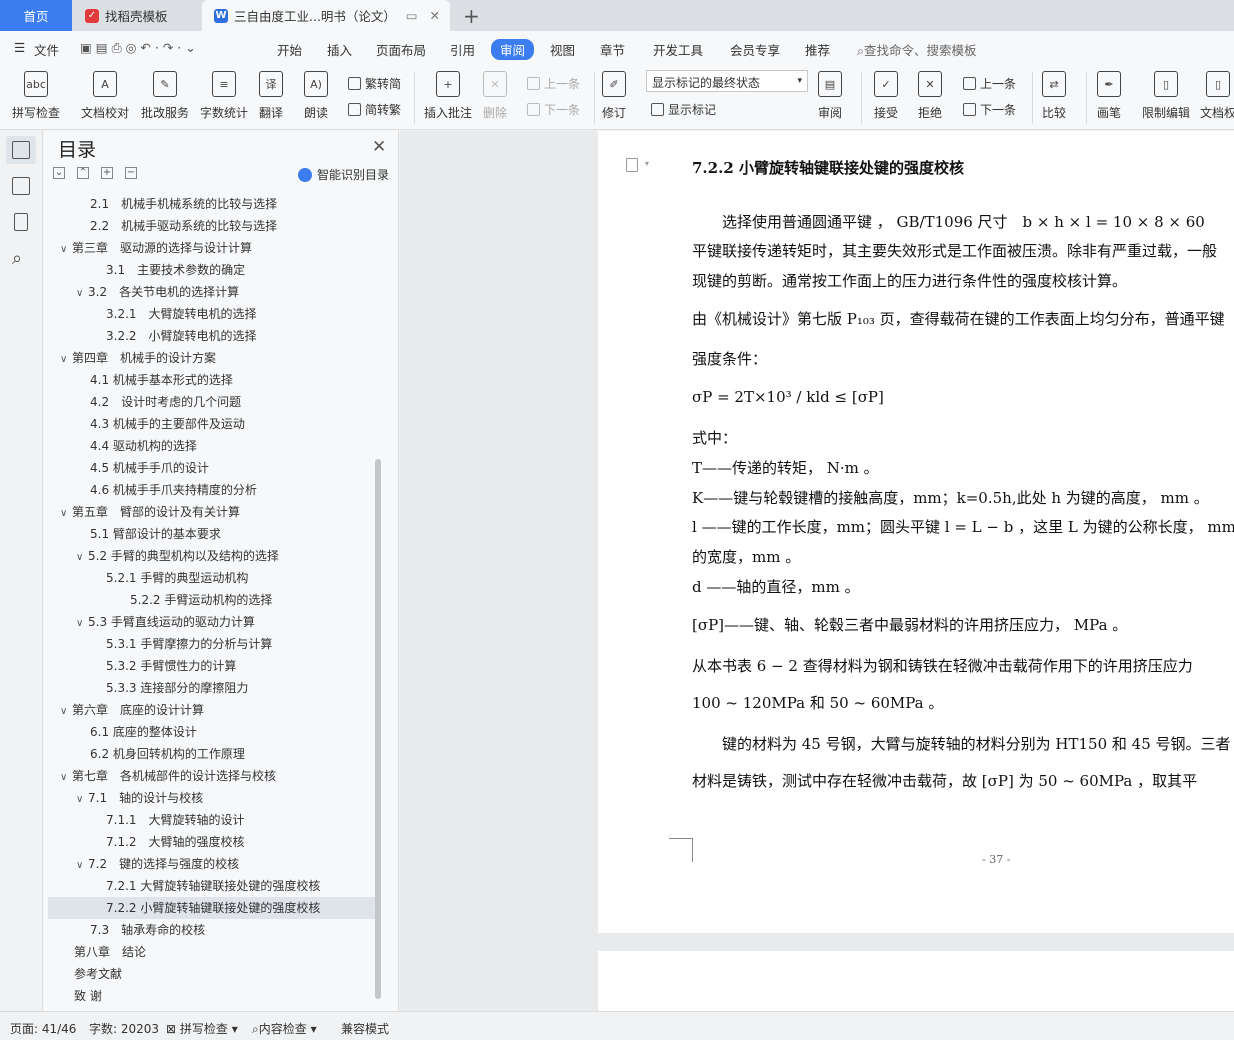 The image size is (1234, 1040). Describe the element at coordinates (211, 974) in the screenshot. I see `toc-item: 参考文献` at that location.